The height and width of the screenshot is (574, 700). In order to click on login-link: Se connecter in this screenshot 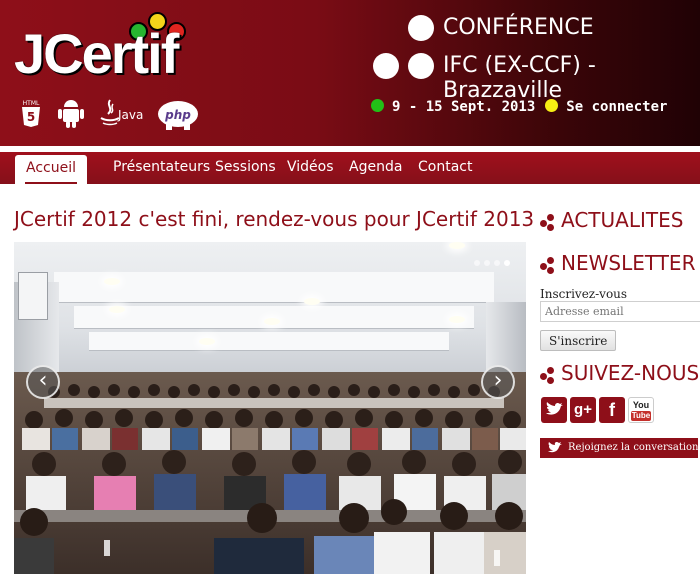, I will do `click(616, 107)`.